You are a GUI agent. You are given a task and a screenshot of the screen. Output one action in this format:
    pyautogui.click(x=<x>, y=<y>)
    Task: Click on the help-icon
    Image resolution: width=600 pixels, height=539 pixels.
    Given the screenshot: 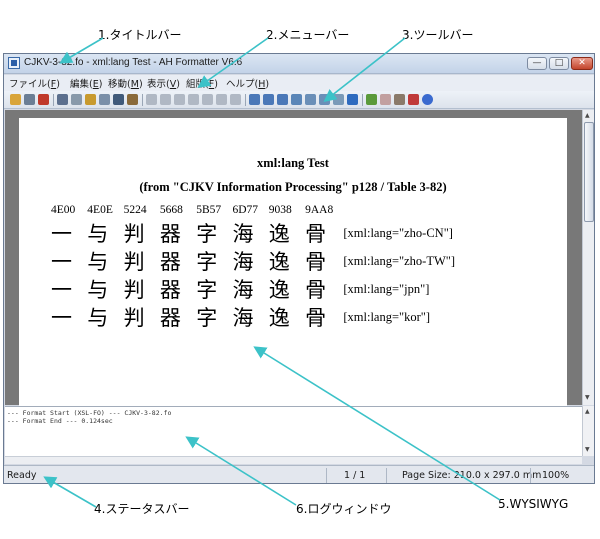 What is the action you would take?
    pyautogui.click(x=427, y=99)
    